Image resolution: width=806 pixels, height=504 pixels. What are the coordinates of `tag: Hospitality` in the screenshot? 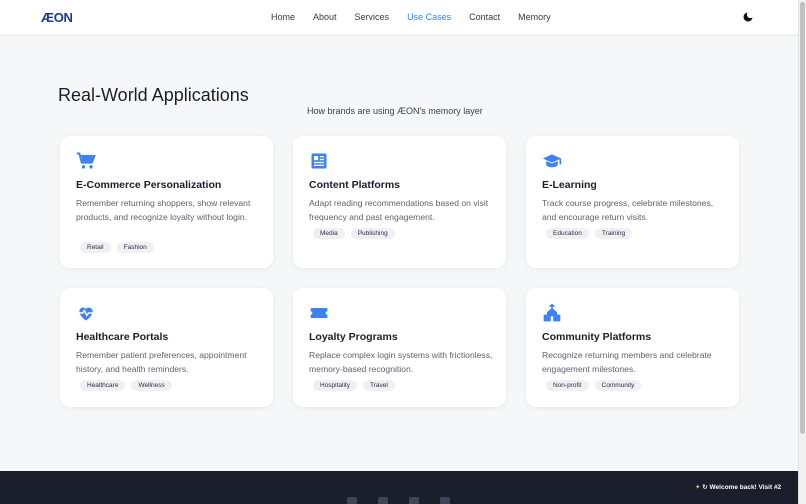 It's located at (335, 385).